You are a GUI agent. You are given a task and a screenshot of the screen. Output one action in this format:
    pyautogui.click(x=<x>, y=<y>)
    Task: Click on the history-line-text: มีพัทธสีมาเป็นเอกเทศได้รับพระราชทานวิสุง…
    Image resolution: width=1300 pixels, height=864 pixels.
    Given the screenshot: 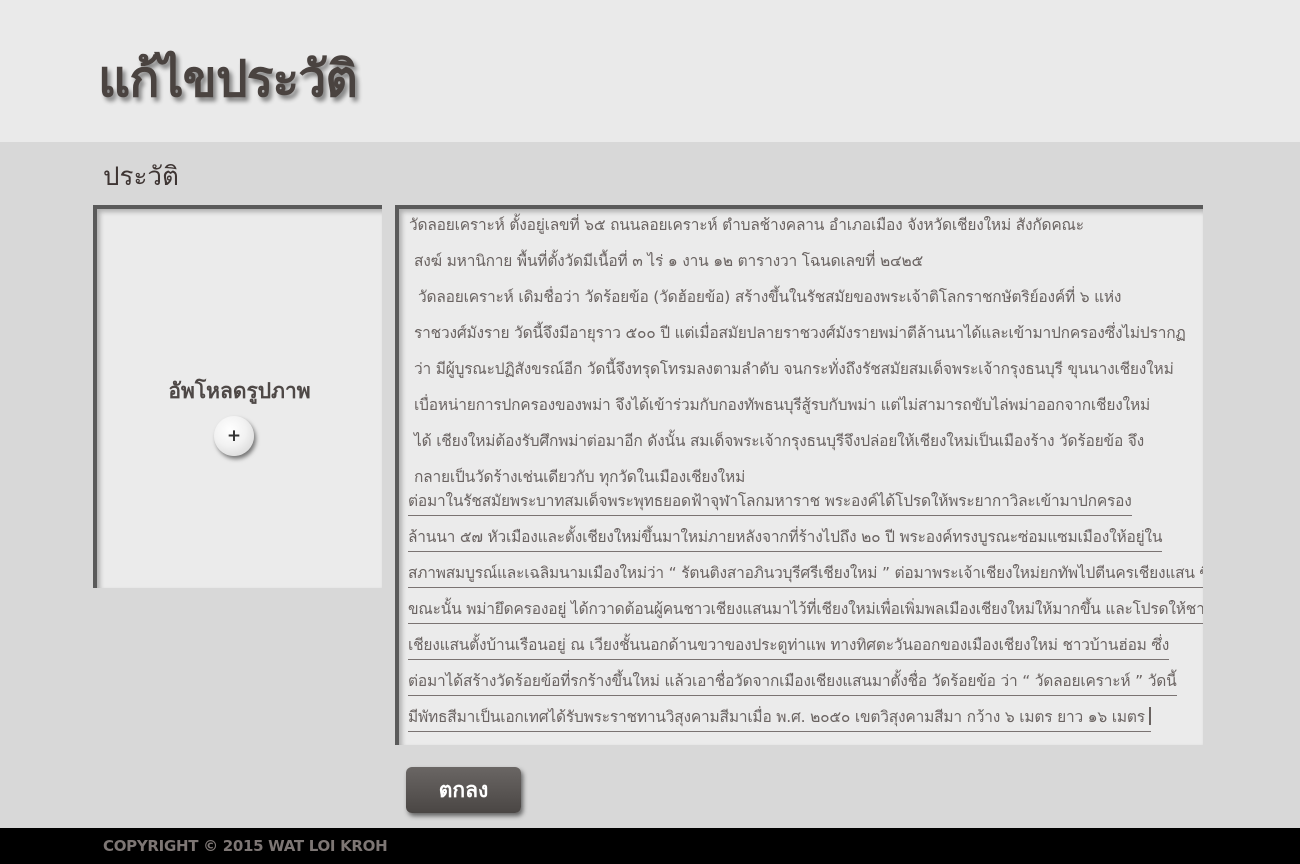 What is the action you would take?
    pyautogui.click(x=776, y=717)
    